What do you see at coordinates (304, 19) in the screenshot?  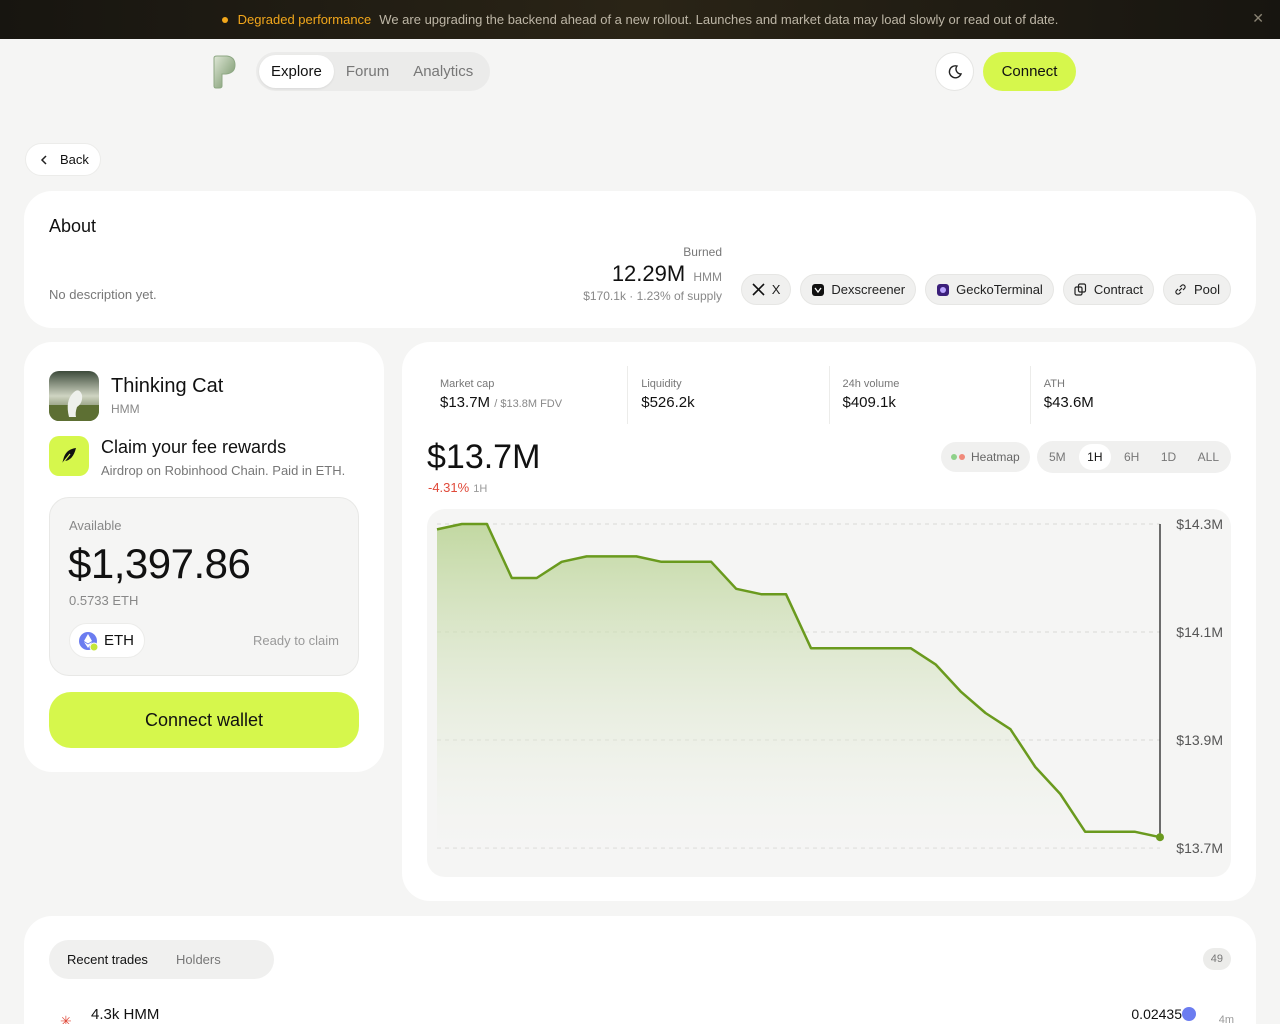 I see `banner-title: Degraded performance` at bounding box center [304, 19].